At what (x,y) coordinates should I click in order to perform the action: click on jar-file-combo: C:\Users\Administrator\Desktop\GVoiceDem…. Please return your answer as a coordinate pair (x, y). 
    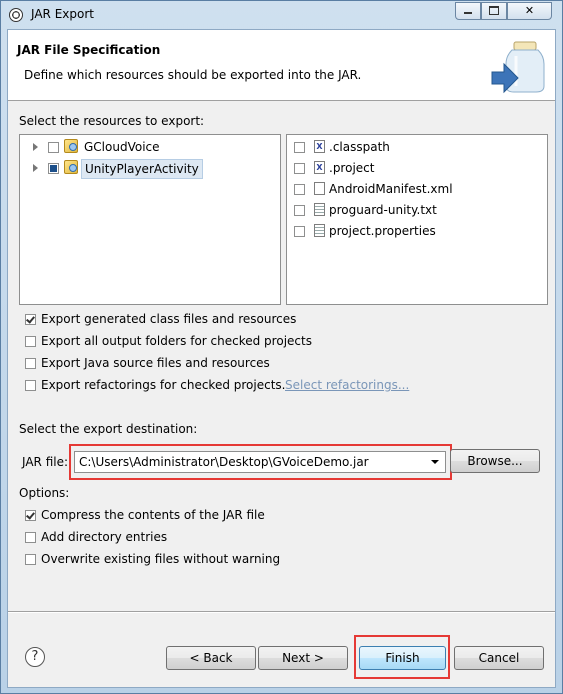
    Looking at the image, I should click on (260, 462).